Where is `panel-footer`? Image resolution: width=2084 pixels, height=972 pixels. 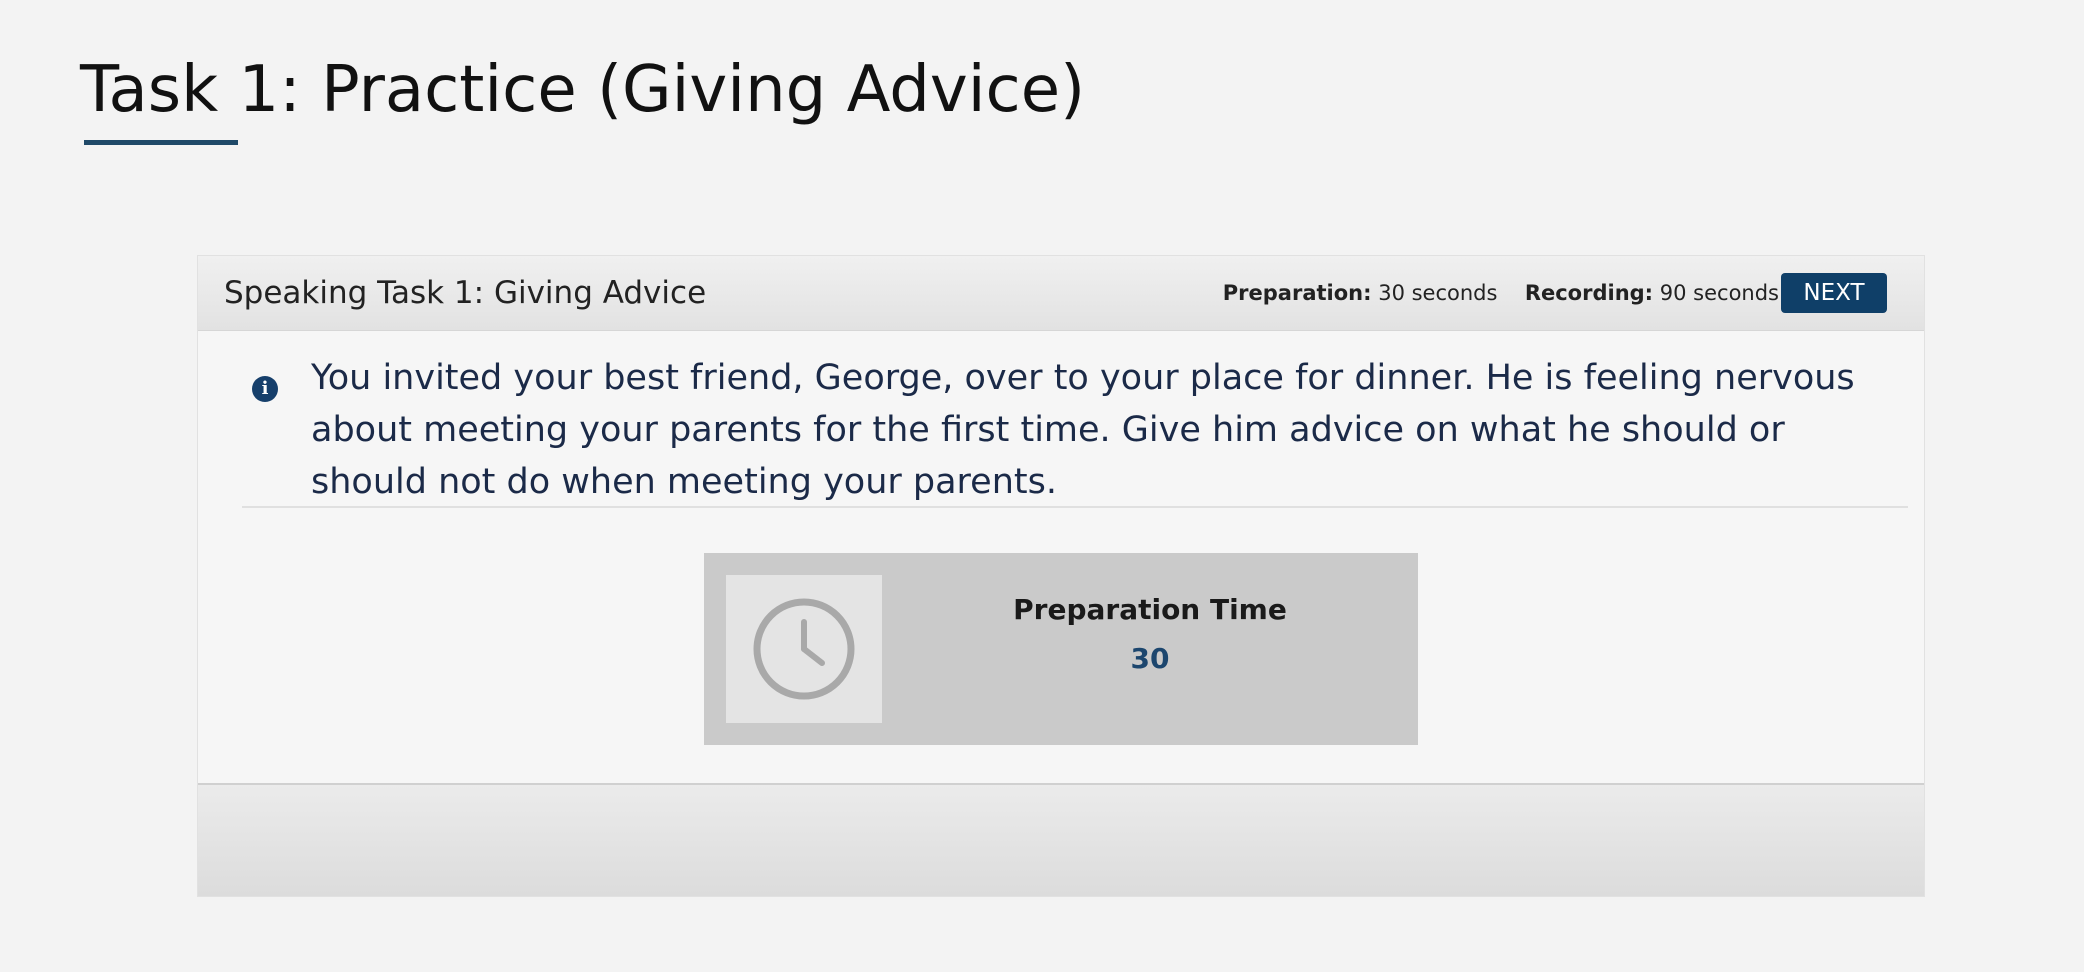
panel-footer is located at coordinates (1061, 839).